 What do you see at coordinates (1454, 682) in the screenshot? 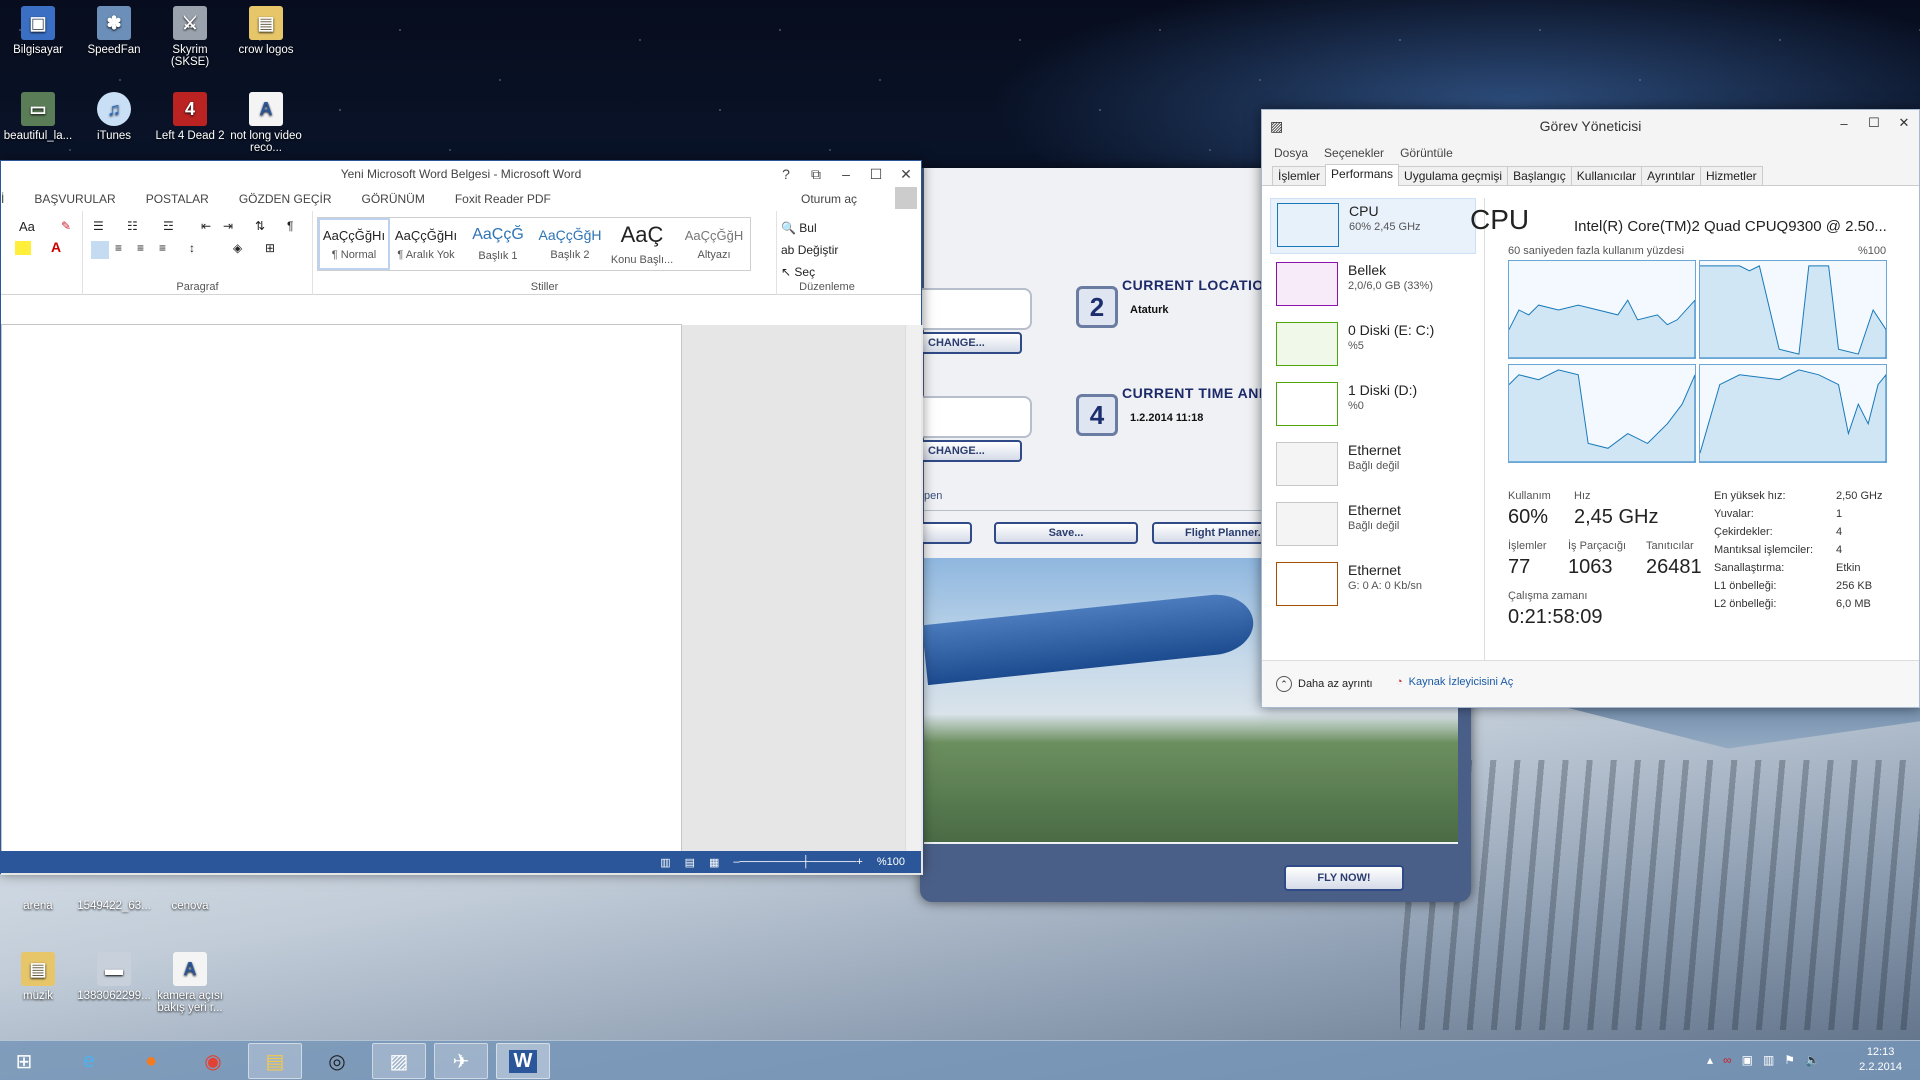
I see `resource-monitor-link: ◔ Kaynak İzleyicisini Aç` at bounding box center [1454, 682].